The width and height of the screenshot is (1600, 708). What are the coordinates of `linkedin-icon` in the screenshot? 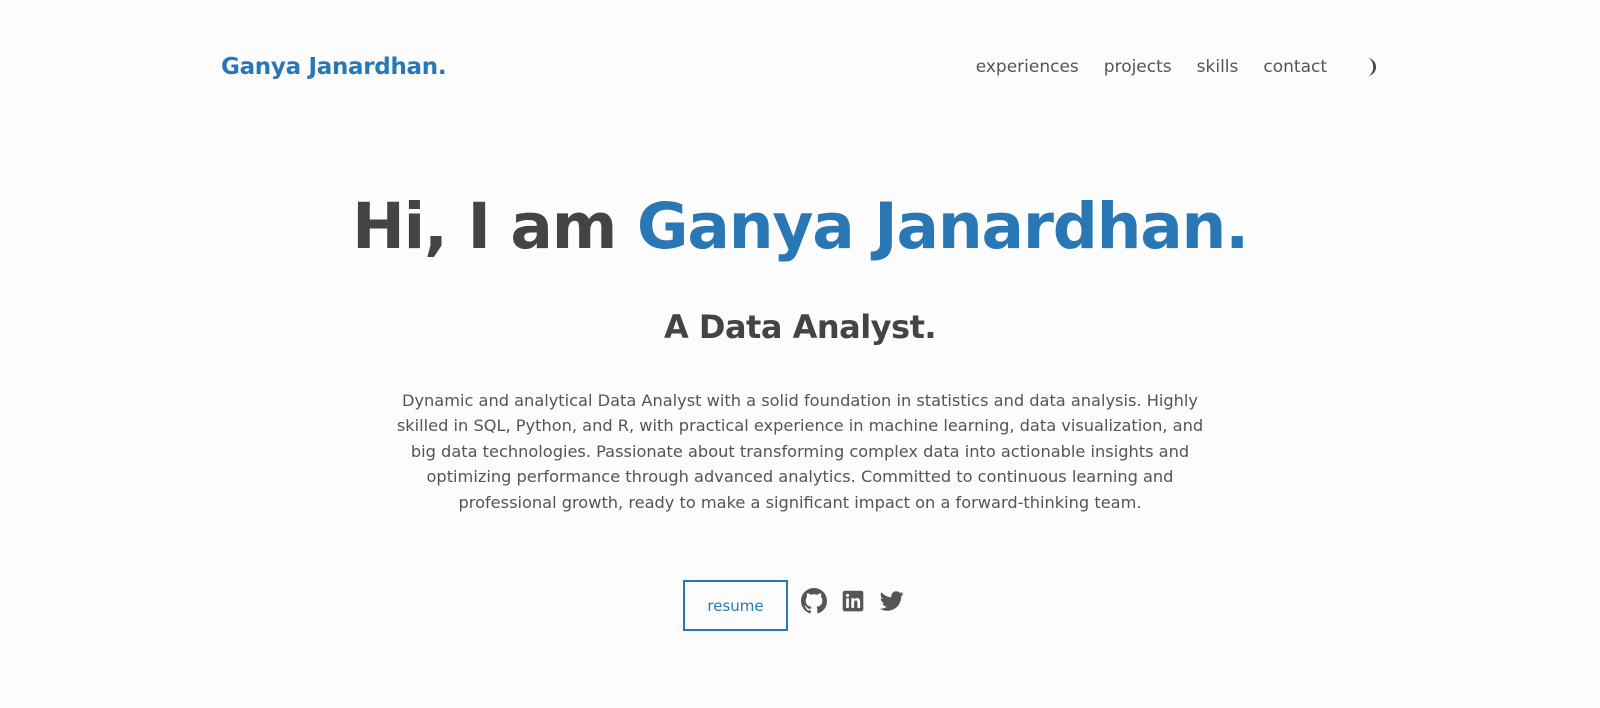 It's located at (853, 600).